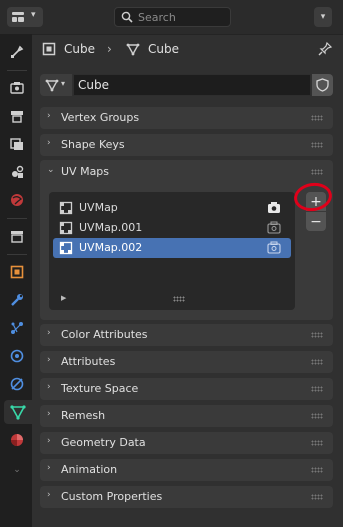 The height and width of the screenshot is (527, 343). Describe the element at coordinates (187, 49) in the screenshot. I see `breadcrumb: Cube › Cube` at that location.